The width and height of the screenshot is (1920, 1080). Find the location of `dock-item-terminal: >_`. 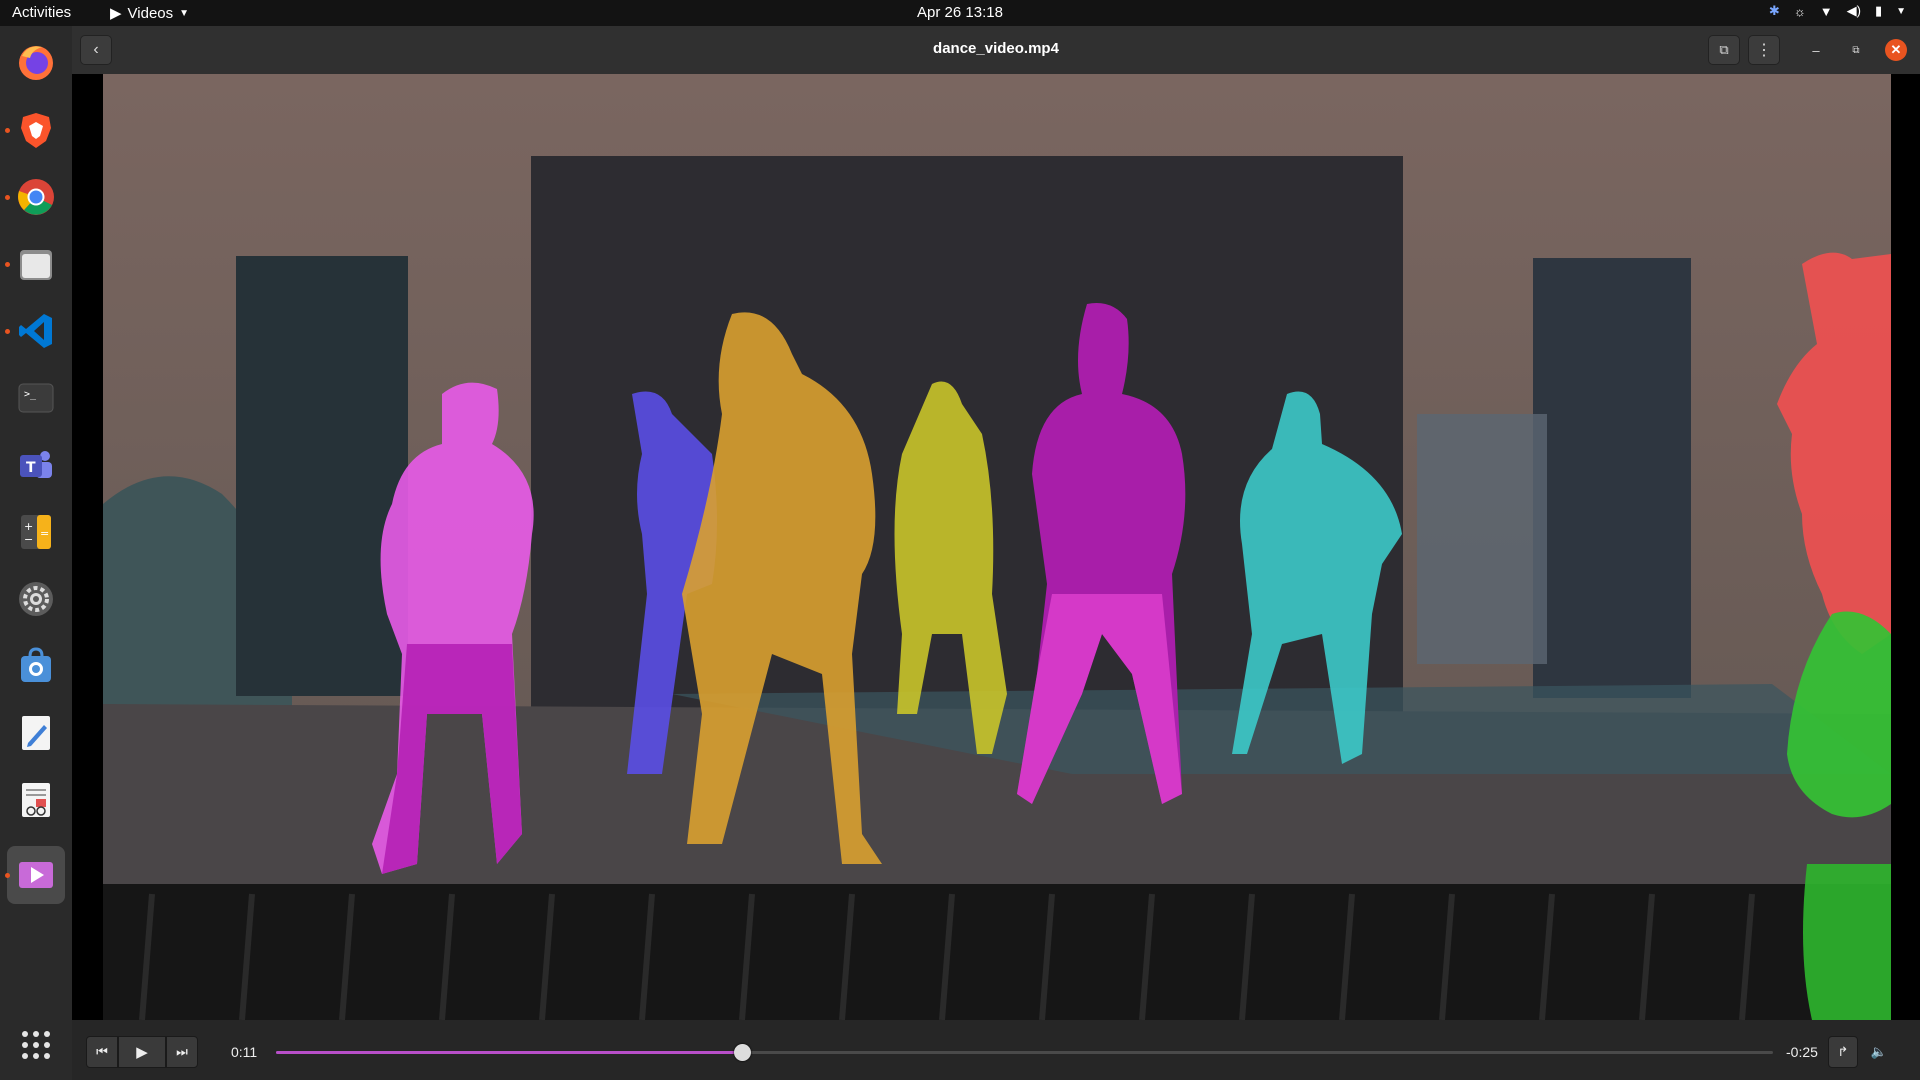

dock-item-terminal: >_ is located at coordinates (36, 398).